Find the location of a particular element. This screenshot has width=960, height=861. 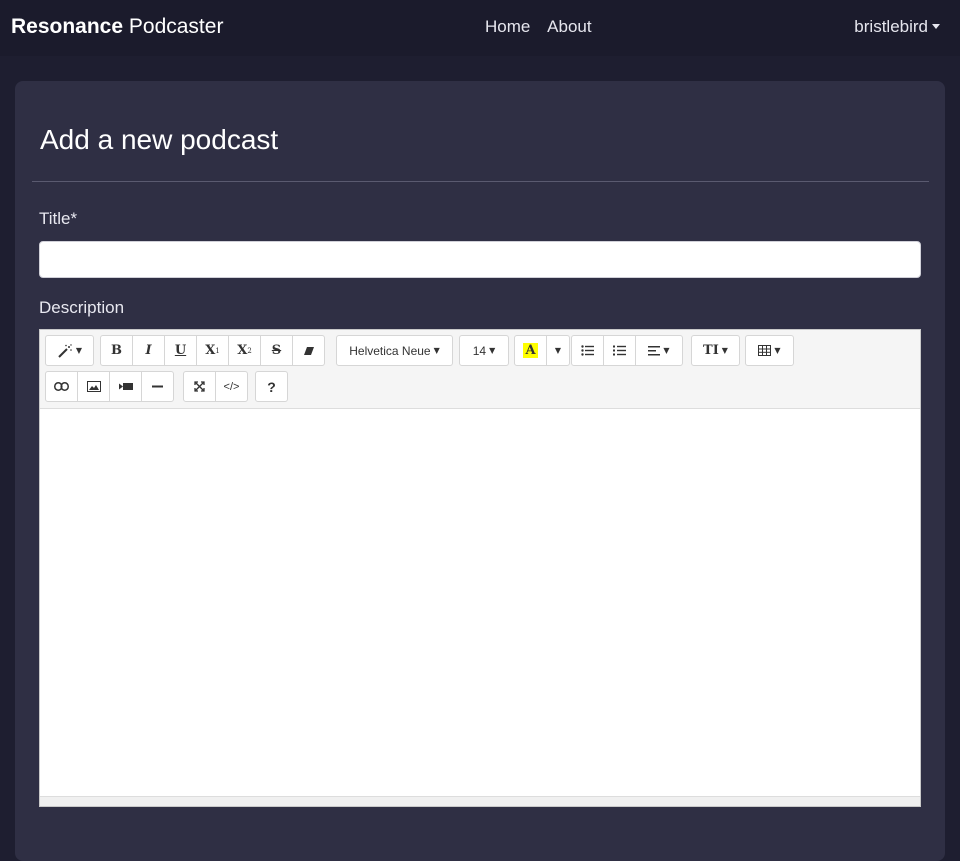

magic-style-button: ▼ is located at coordinates (69, 350).